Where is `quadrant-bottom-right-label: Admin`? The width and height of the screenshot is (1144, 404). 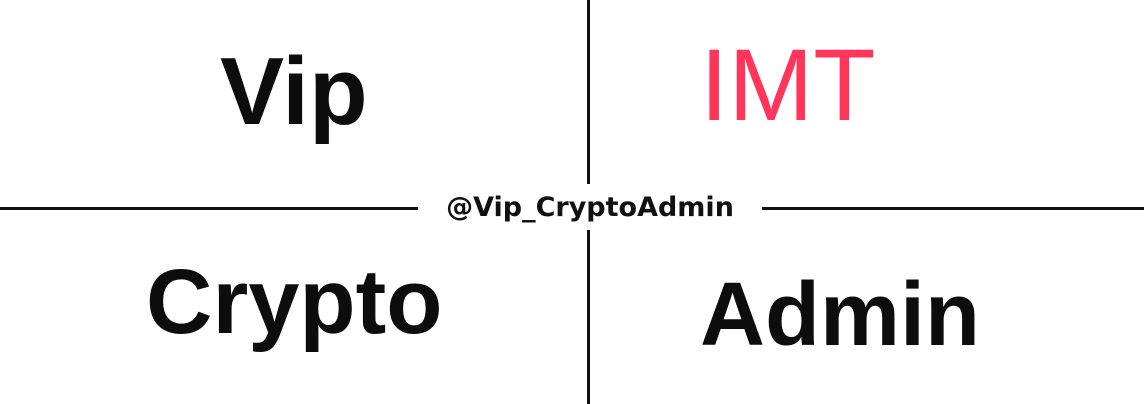 quadrant-bottom-right-label: Admin is located at coordinates (840, 315).